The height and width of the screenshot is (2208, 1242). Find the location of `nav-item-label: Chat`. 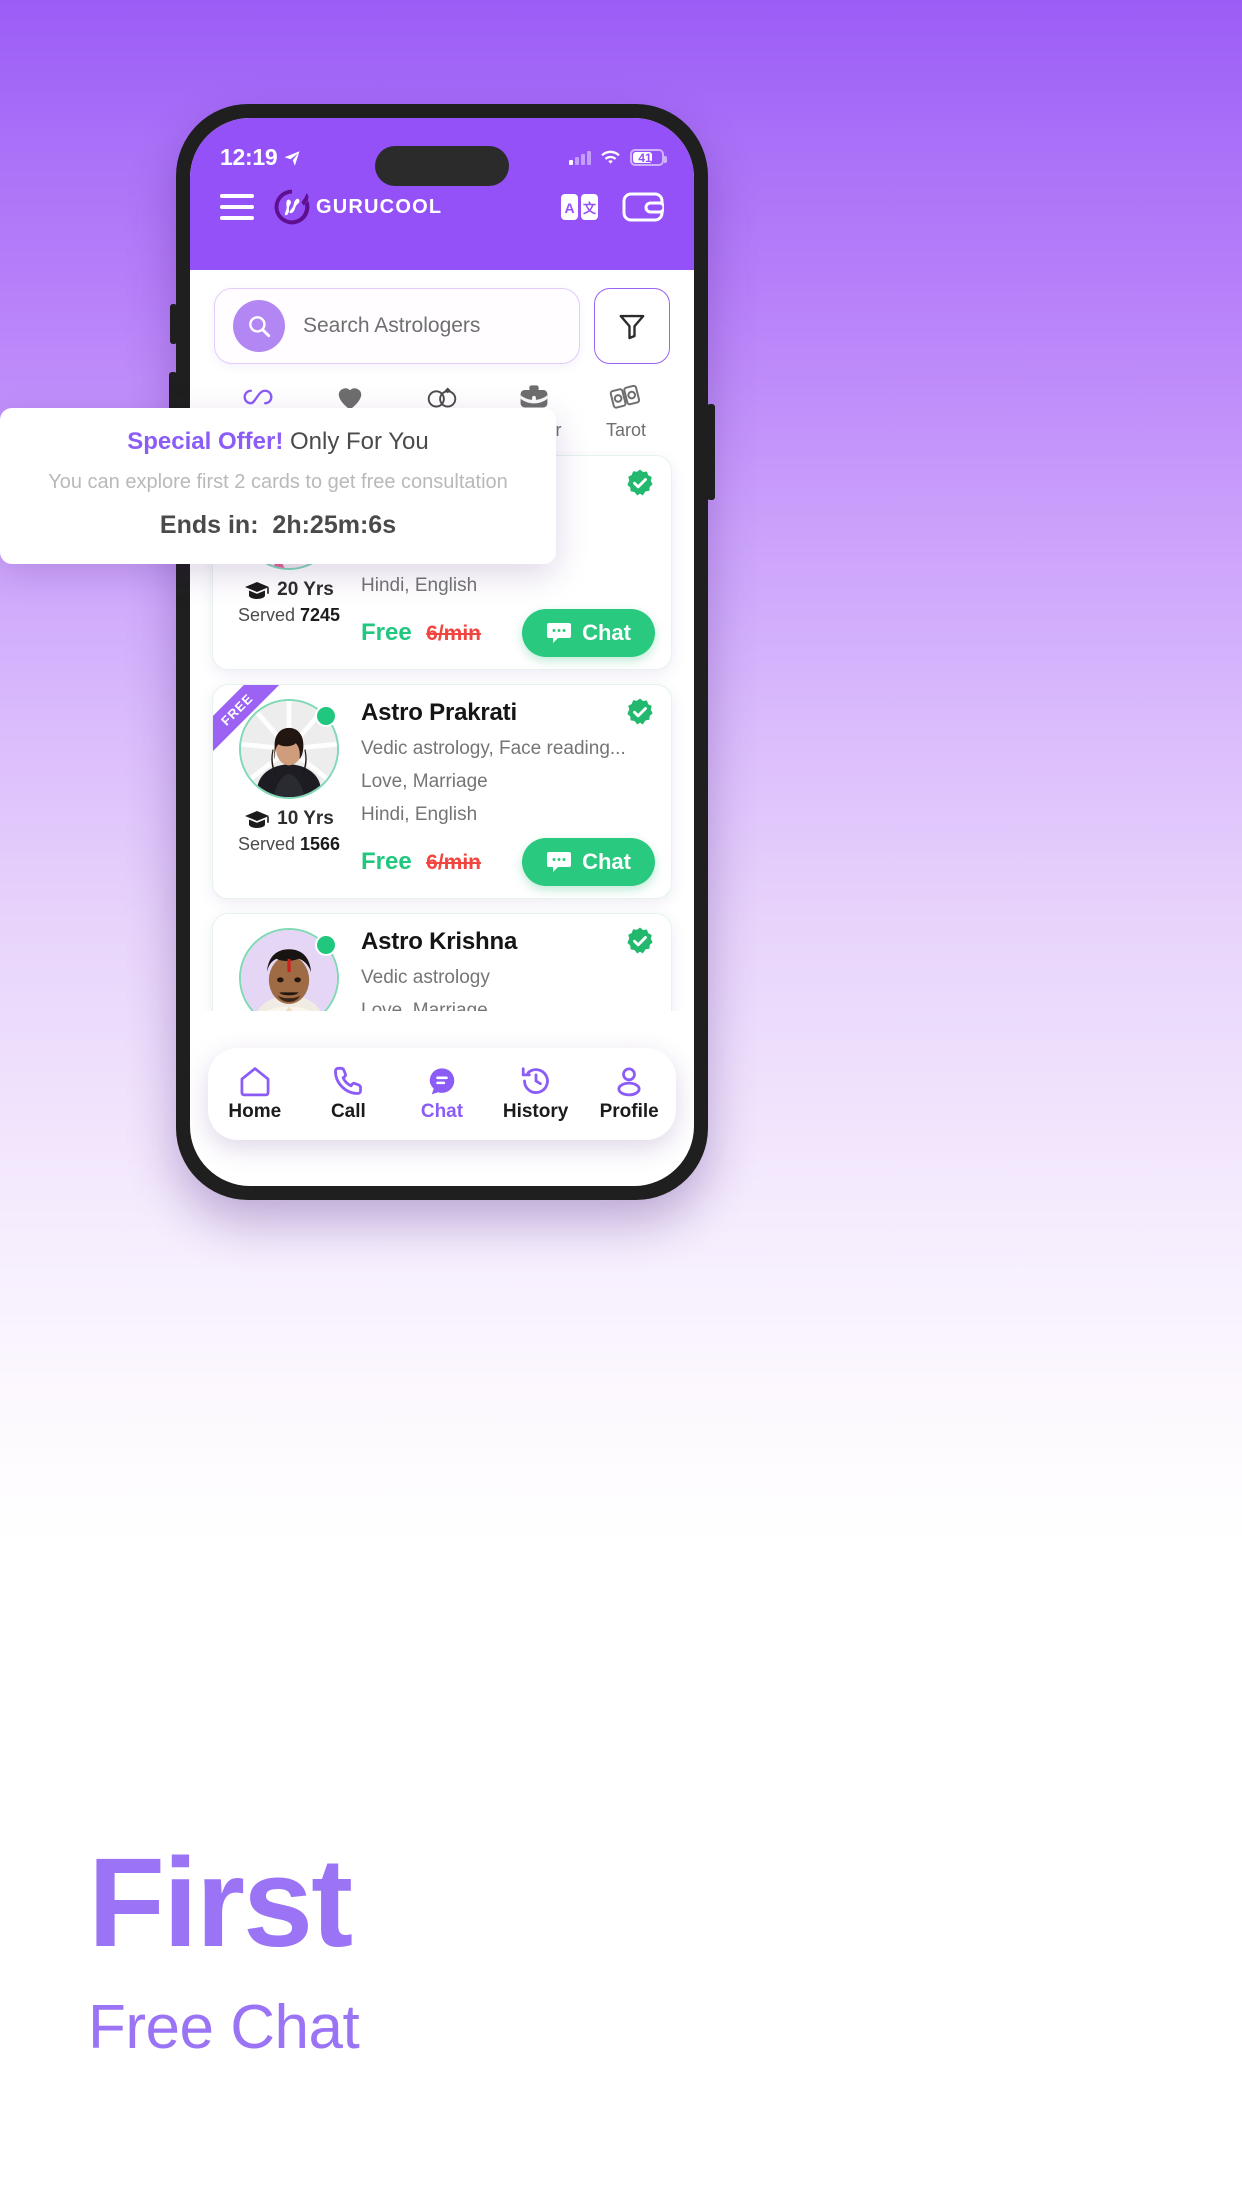

nav-item-label: Chat is located at coordinates (442, 1111).